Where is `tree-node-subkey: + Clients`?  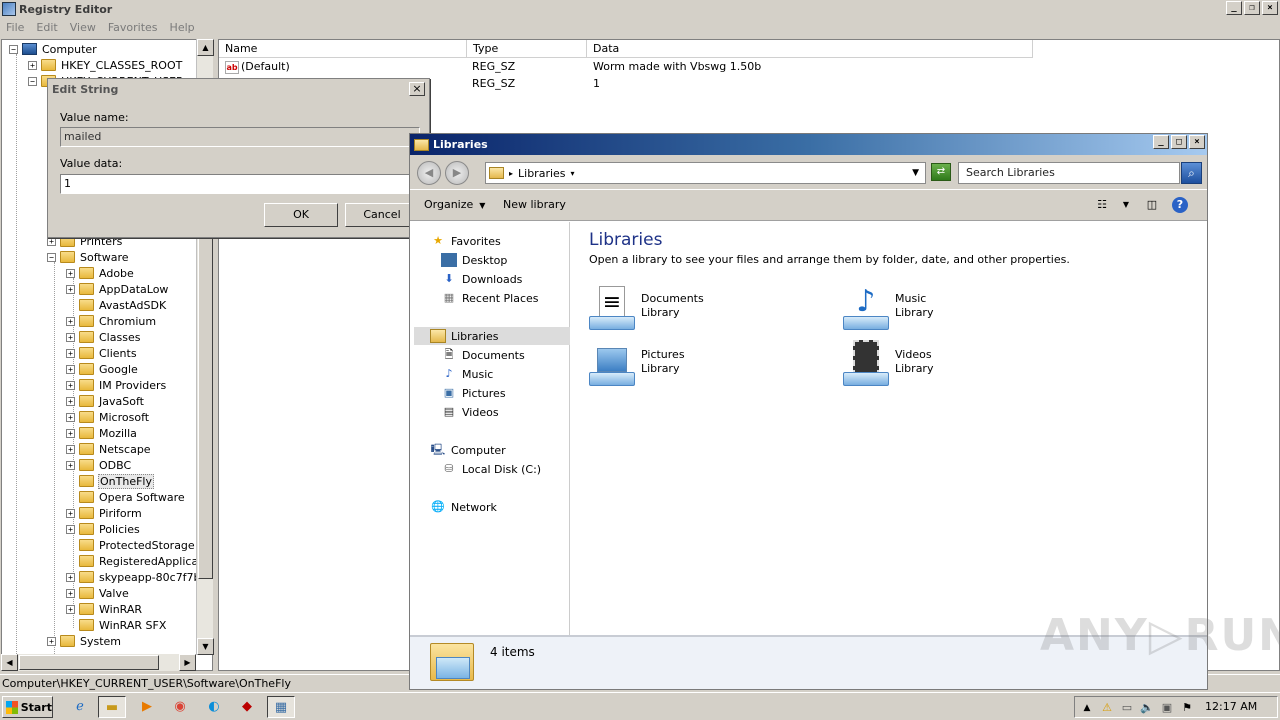
tree-node-subkey: + Clients is located at coordinates (102, 353).